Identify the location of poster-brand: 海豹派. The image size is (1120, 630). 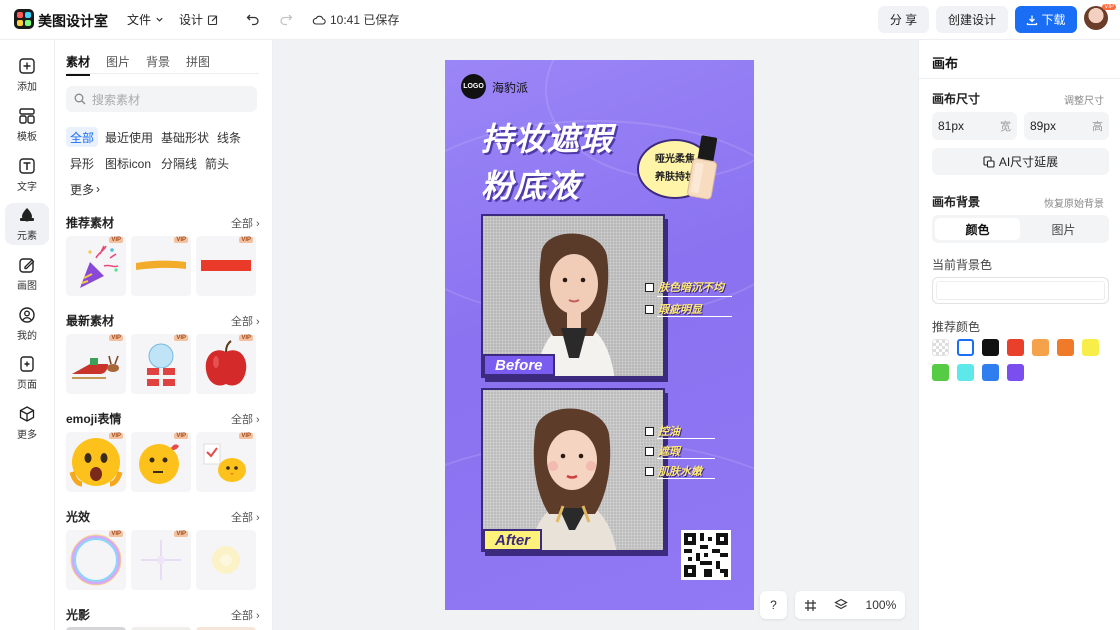
(510, 87).